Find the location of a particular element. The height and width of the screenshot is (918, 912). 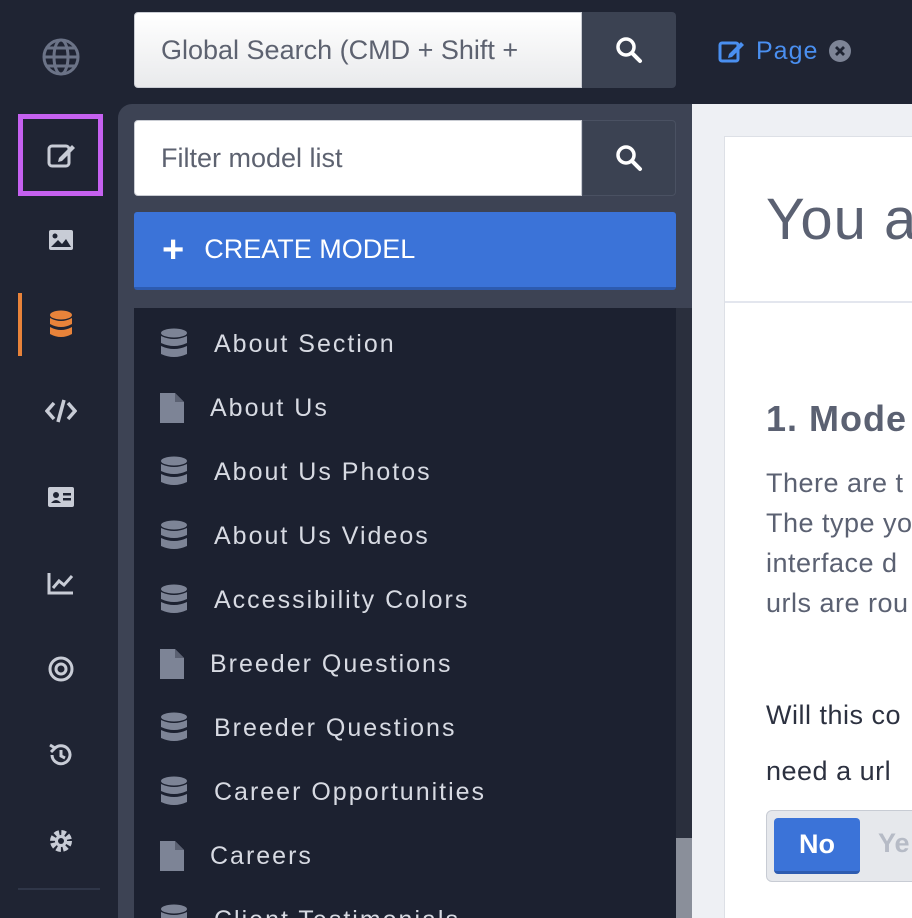

list-item-label: Accessibility Colors is located at coordinates (342, 599).